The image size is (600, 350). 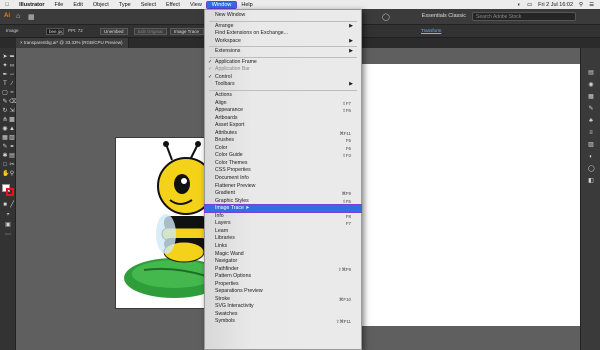 What do you see at coordinates (283, 231) in the screenshot?
I see `menu-item-learn: Learn` at bounding box center [283, 231].